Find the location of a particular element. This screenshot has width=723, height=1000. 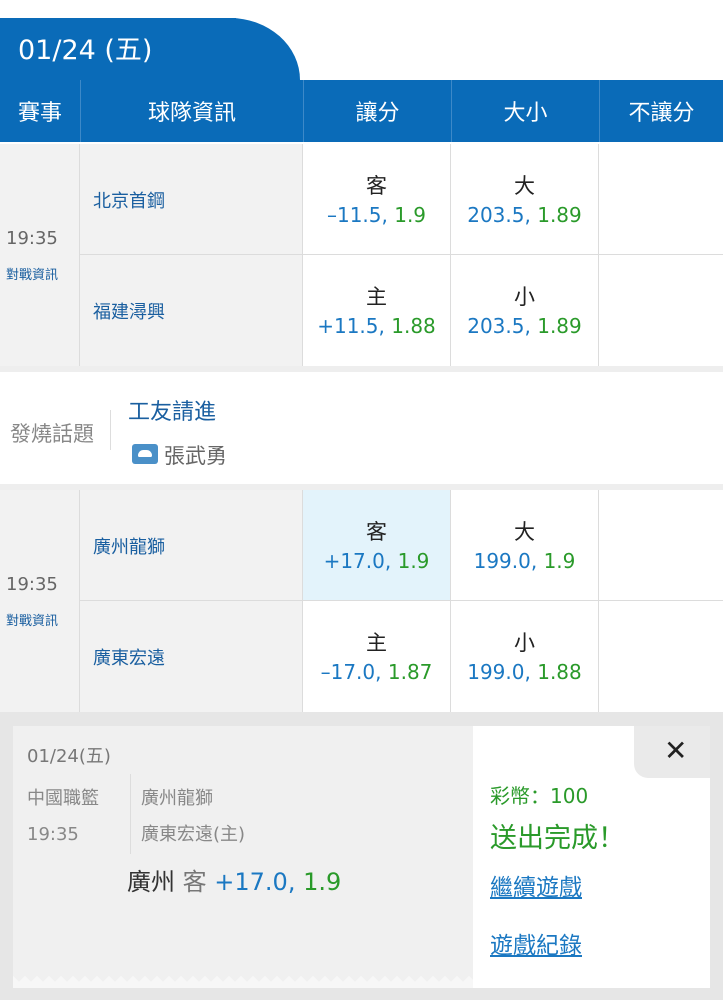

home-team: 福建潯興 is located at coordinates (191, 310).